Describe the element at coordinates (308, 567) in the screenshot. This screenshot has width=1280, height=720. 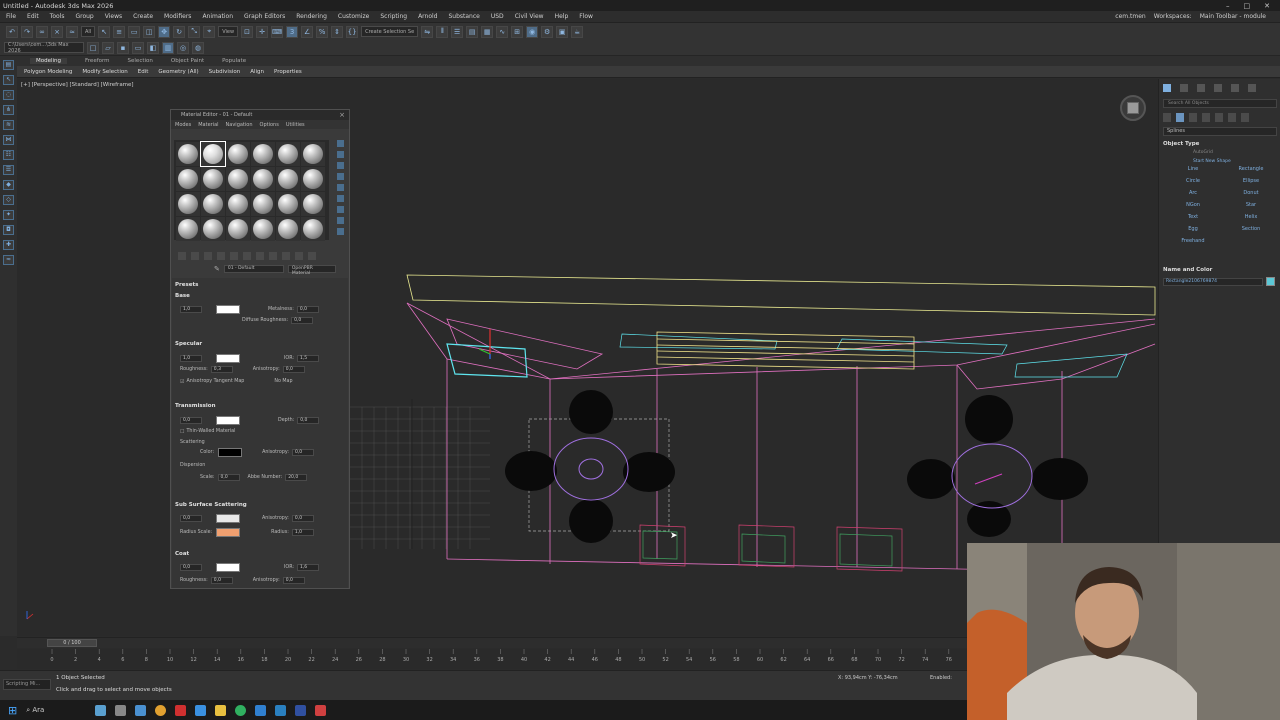
I see `coat-ior-field: 1,6` at that location.